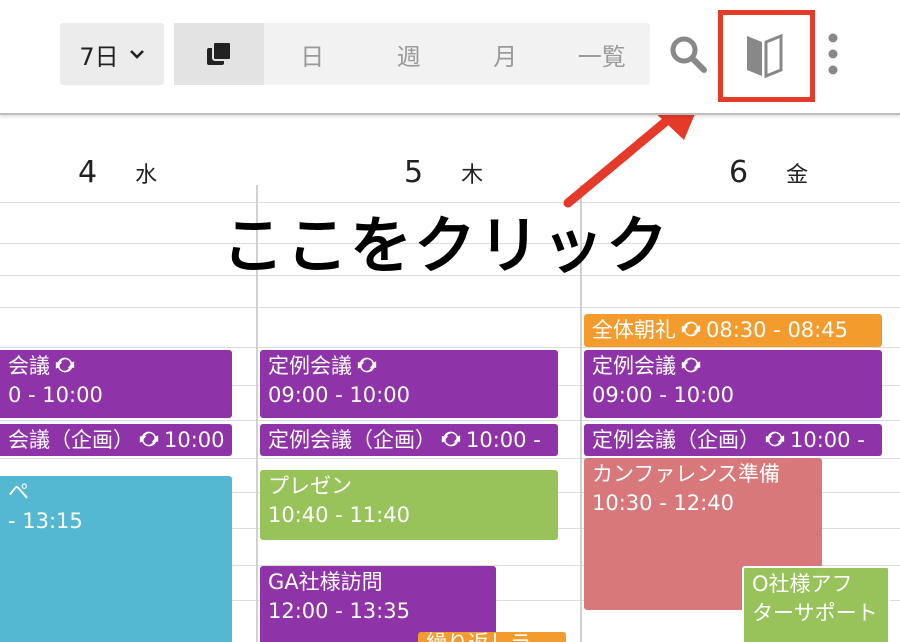 This screenshot has height=642, width=900. What do you see at coordinates (688, 54) in the screenshot?
I see `search-icon` at bounding box center [688, 54].